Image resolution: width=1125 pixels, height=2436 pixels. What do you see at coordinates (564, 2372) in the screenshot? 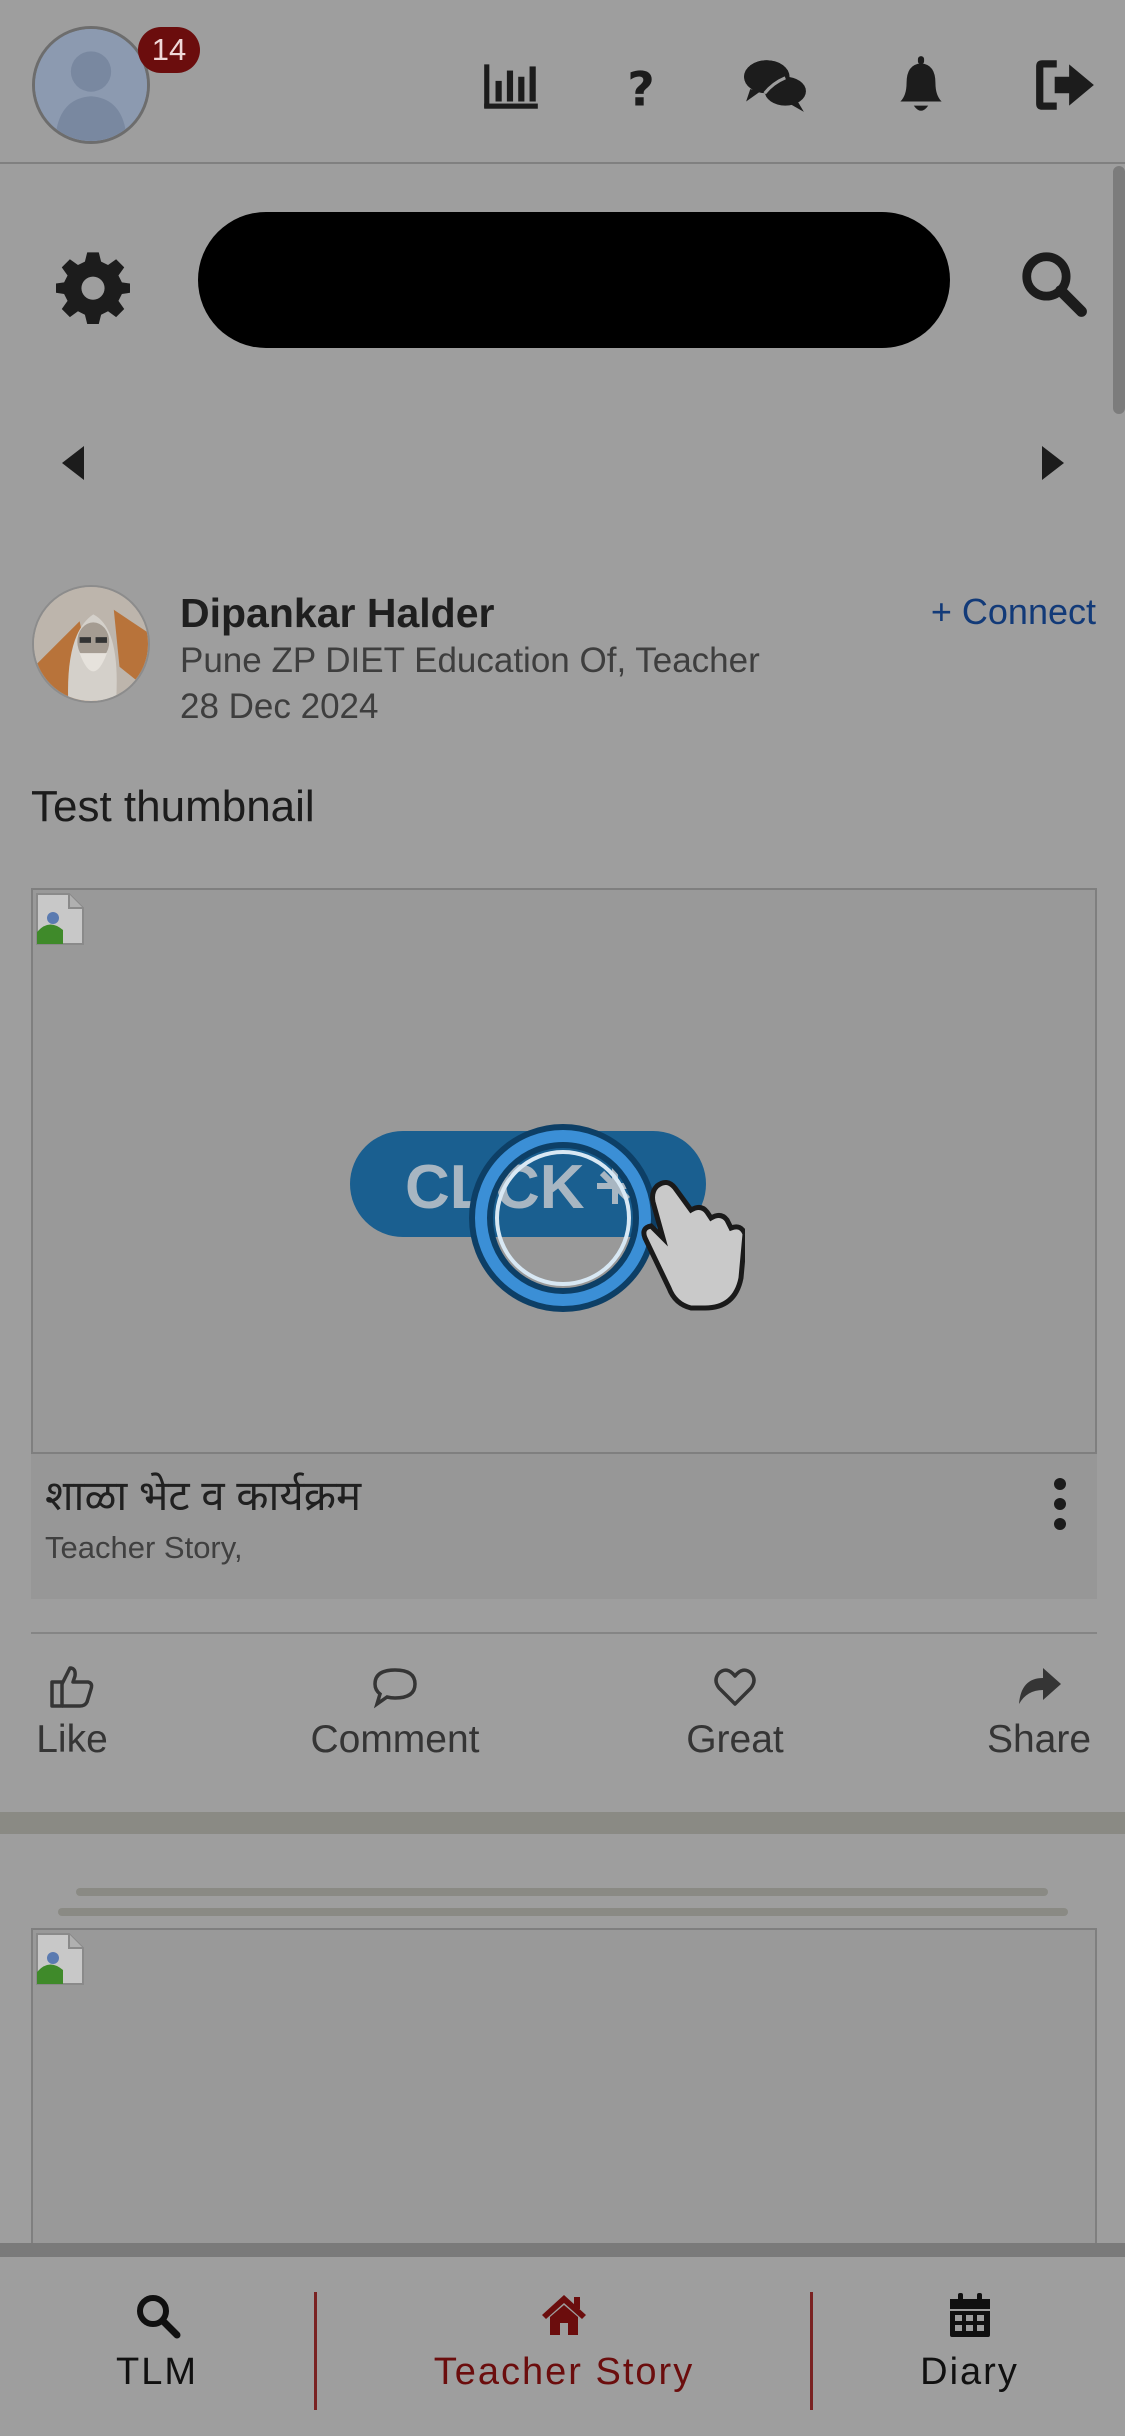
I see `nav-label-teacher-story: Teacher Story` at bounding box center [564, 2372].